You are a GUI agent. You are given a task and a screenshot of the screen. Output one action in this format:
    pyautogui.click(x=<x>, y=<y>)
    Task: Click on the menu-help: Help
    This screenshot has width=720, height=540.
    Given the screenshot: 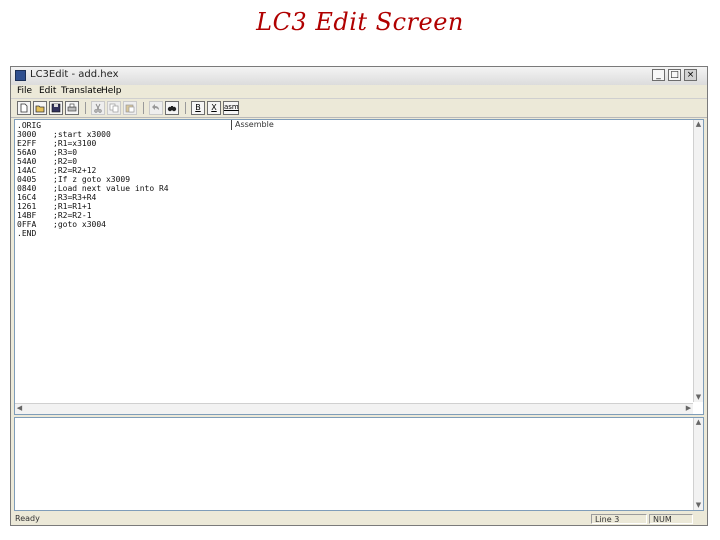 What is the action you would take?
    pyautogui.click(x=111, y=91)
    